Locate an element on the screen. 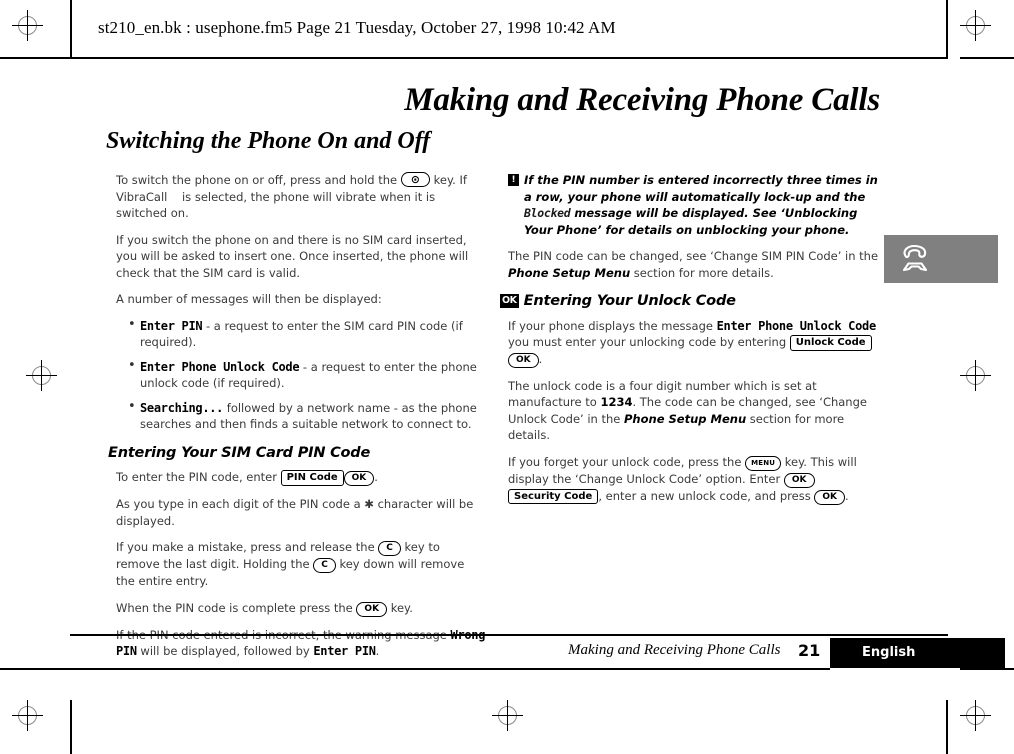  ok-badge-icon: OK is located at coordinates (509, 301).